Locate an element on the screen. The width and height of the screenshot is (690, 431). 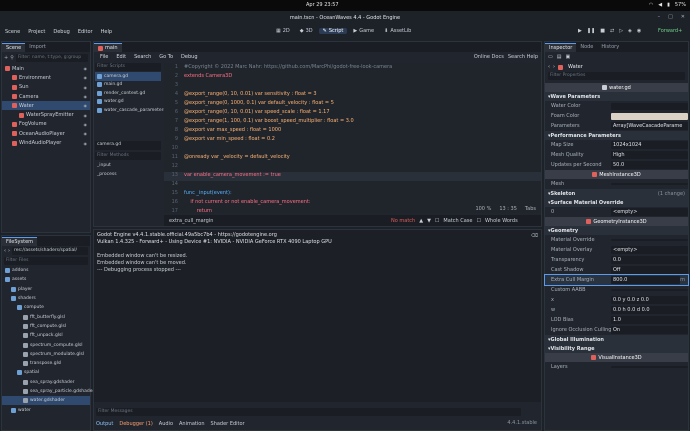
property-value: 1.0 is located at coordinates (649, 320).